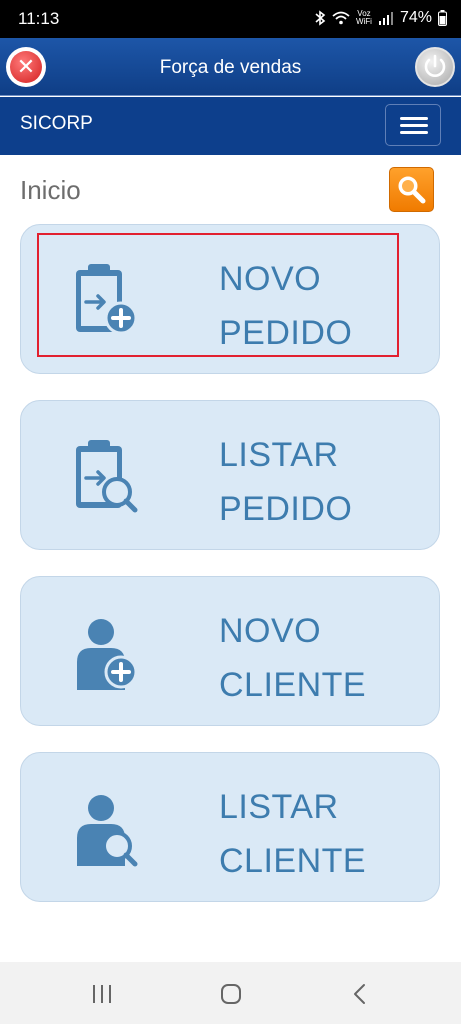 This screenshot has width=461, height=1024. I want to click on status-time: 11:13, so click(39, 18).